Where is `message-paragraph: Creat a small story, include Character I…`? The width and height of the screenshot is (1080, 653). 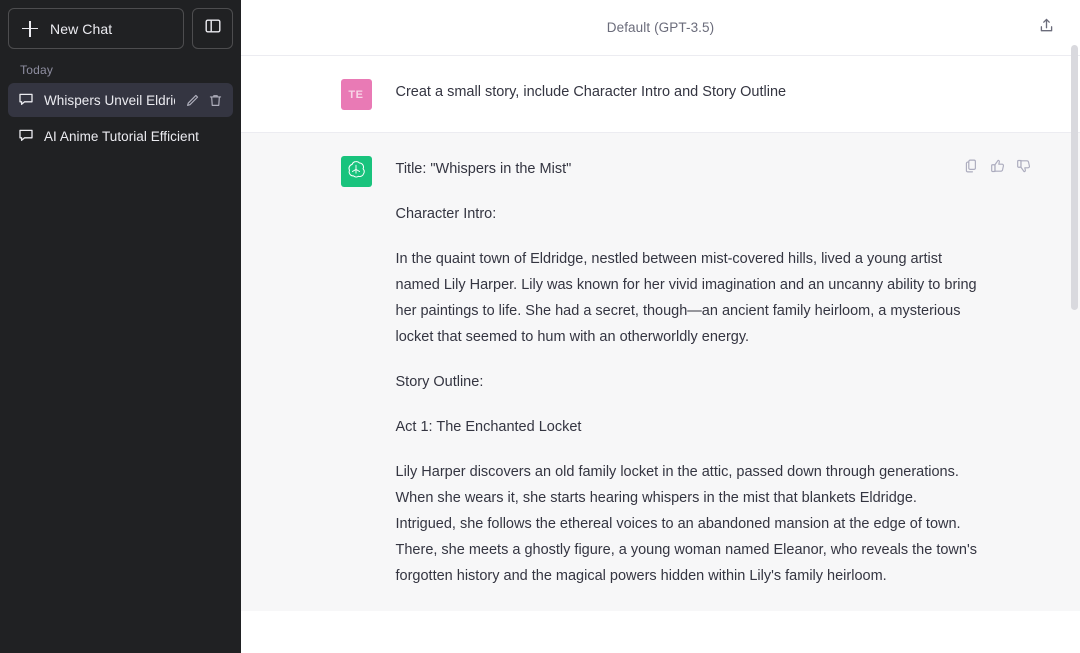 message-paragraph: Creat a small story, include Character I… is located at coordinates (591, 92).